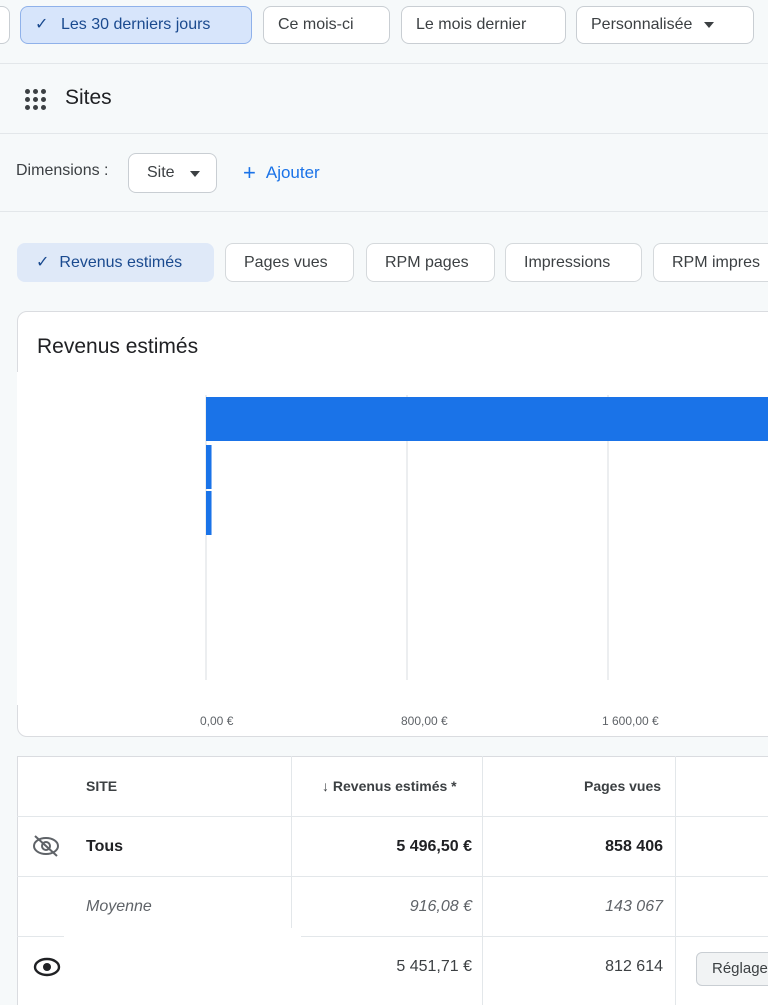  Describe the element at coordinates (217, 721) in the screenshot. I see `x-tick-label: 0,00 €` at that location.